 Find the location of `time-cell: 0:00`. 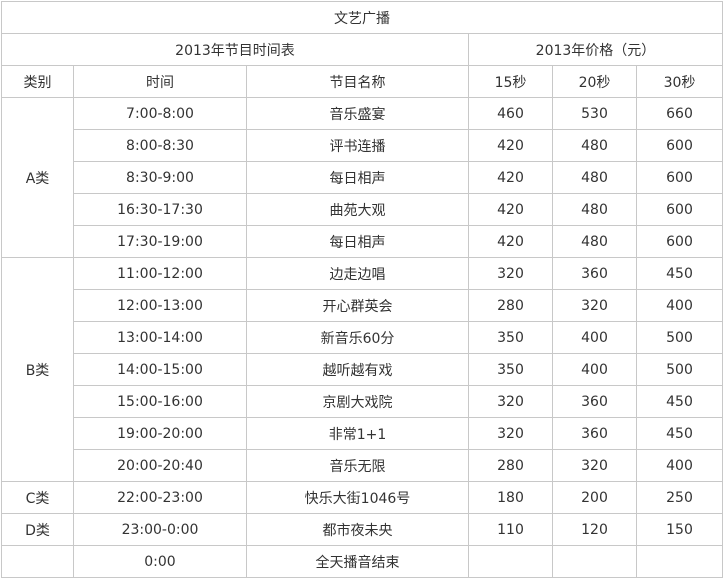

time-cell: 0:00 is located at coordinates (160, 561).